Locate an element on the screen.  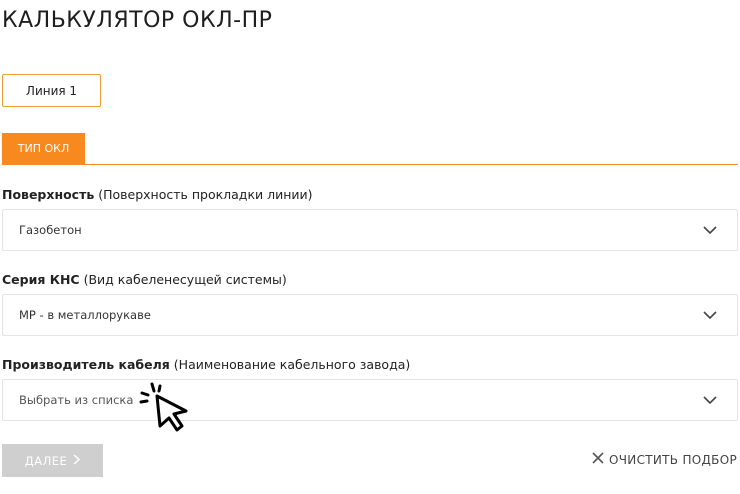
chevron-right-icon is located at coordinates (77, 460).